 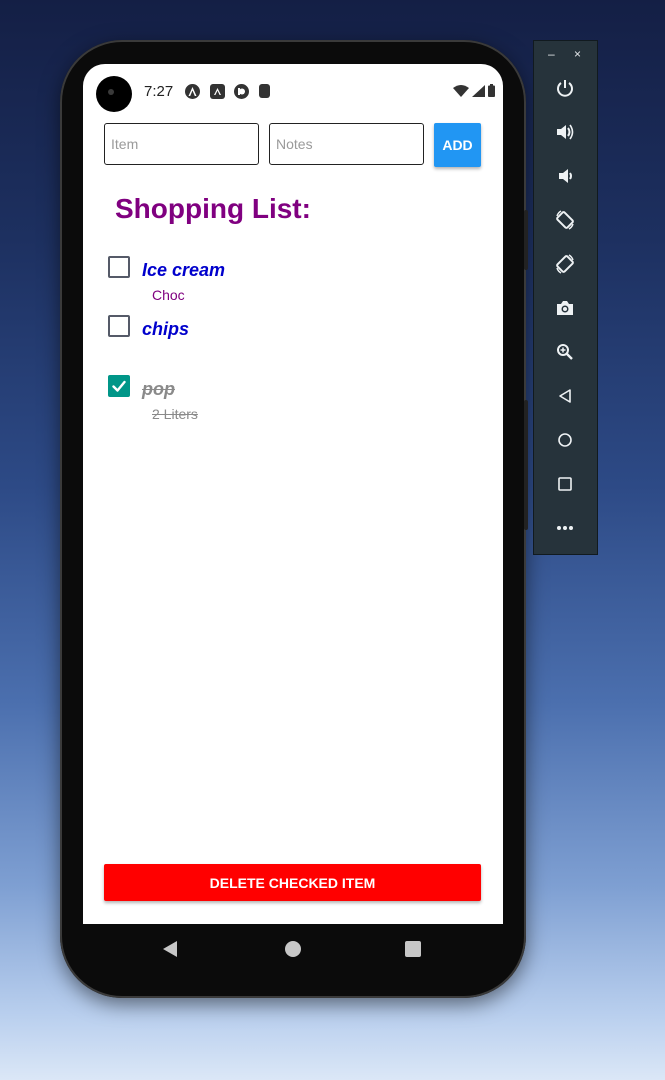 What do you see at coordinates (170, 949) in the screenshot?
I see `nav-back-icon` at bounding box center [170, 949].